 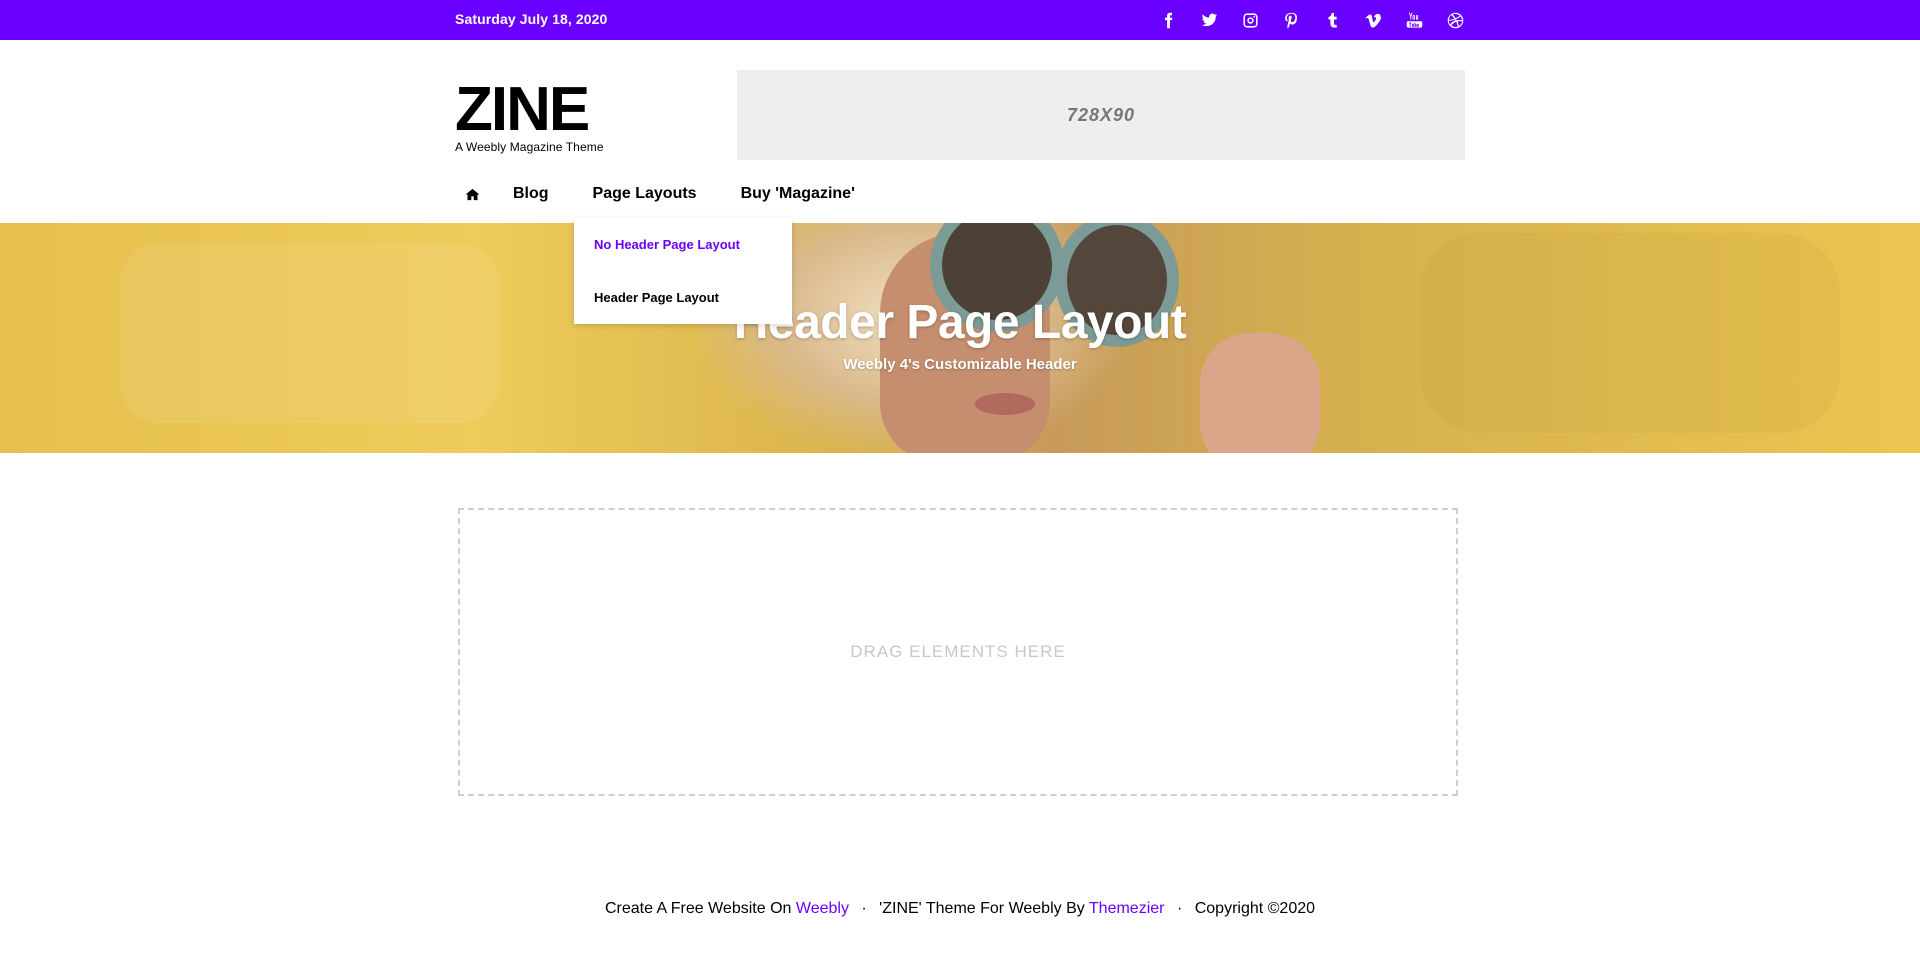 What do you see at coordinates (1291, 20) in the screenshot?
I see `pinterest-icon` at bounding box center [1291, 20].